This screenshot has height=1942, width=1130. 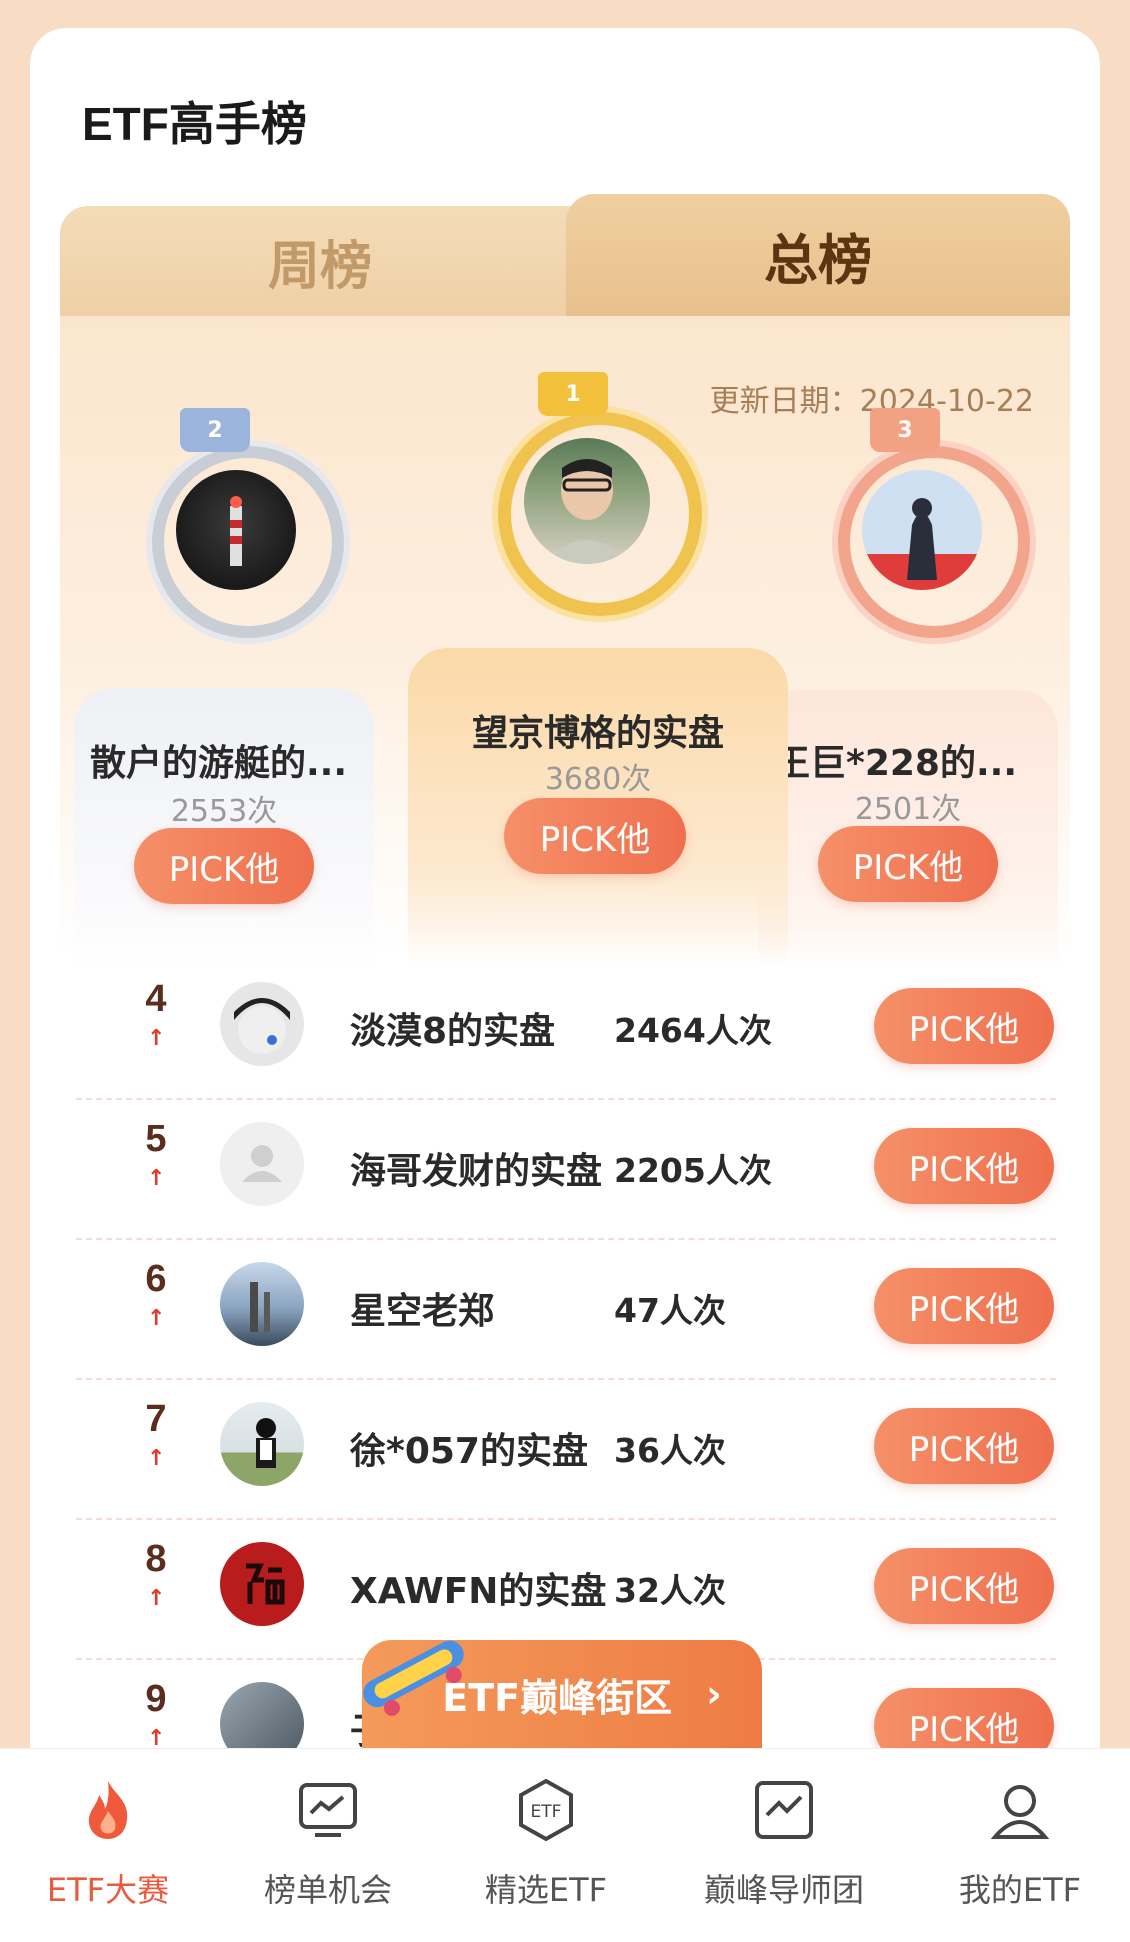 I want to click on user-name: 淡漠8的实盘, so click(x=453, y=1031).